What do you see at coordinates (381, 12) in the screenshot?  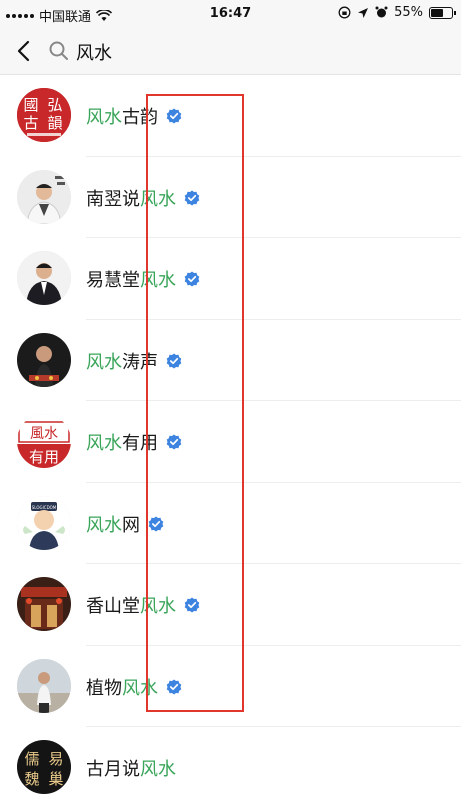 I see `alarm-icon` at bounding box center [381, 12].